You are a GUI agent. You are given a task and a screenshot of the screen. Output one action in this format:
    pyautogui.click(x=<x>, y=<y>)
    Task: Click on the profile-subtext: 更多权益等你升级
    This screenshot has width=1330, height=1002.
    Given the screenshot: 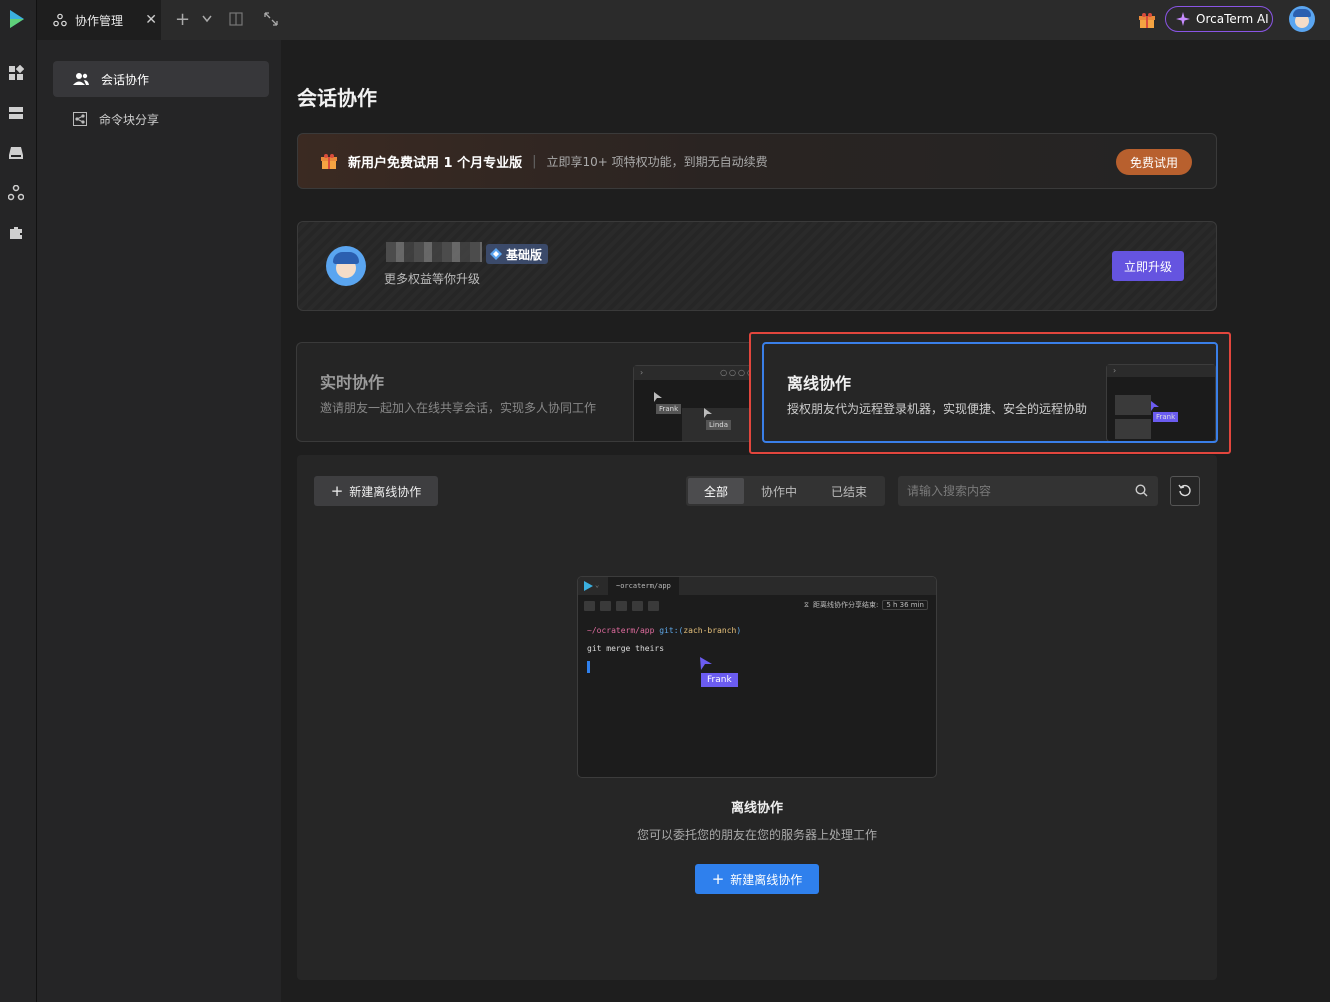 What is the action you would take?
    pyautogui.click(x=432, y=279)
    